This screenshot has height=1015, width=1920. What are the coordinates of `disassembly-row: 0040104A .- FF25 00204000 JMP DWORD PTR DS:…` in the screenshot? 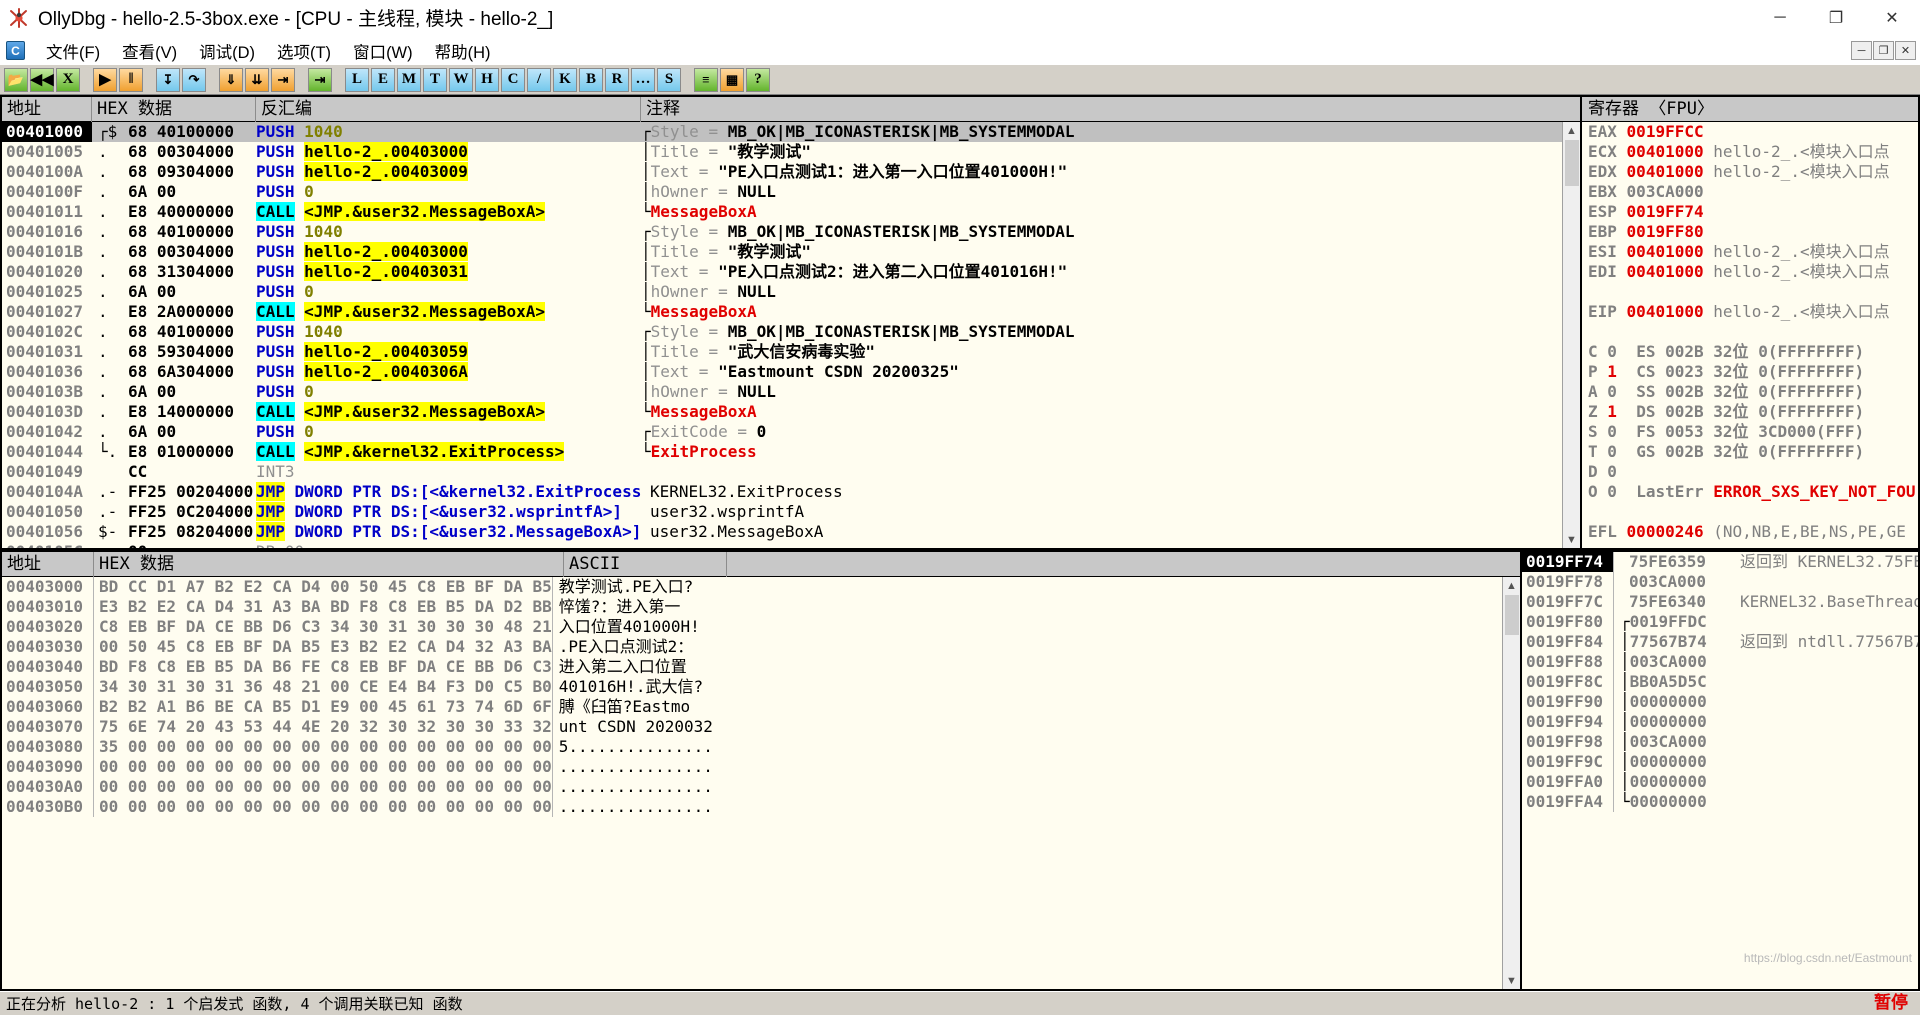 It's located at (782, 492).